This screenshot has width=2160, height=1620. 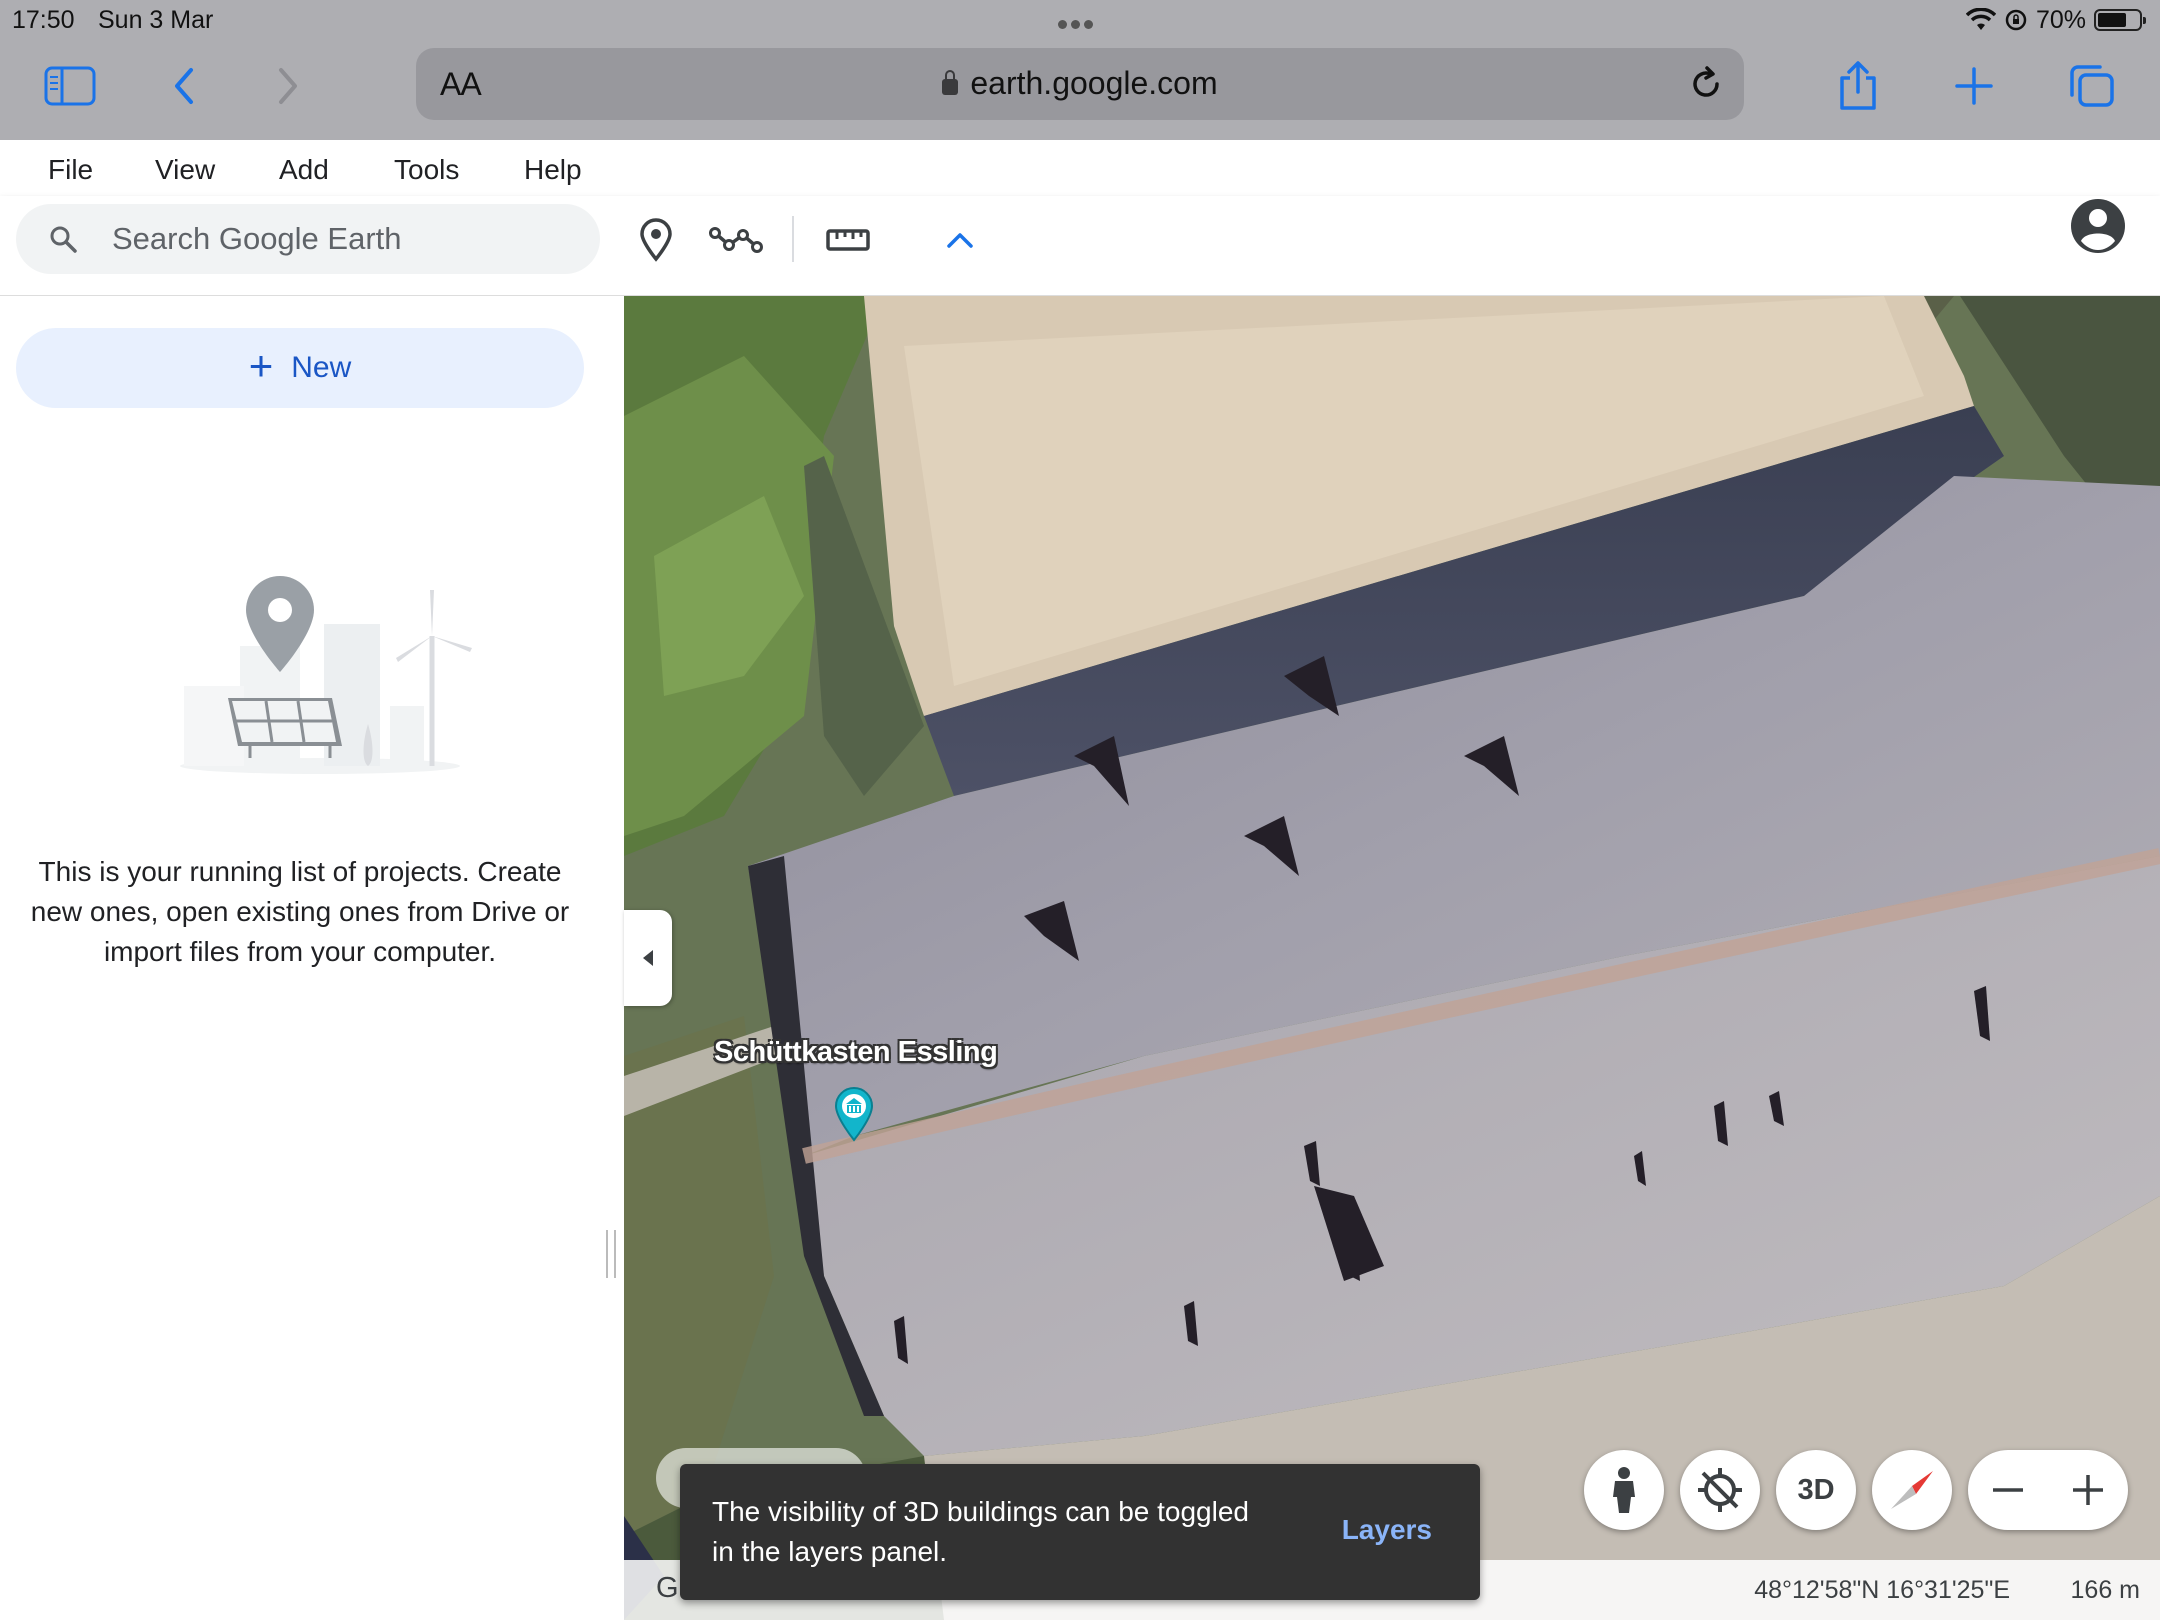 What do you see at coordinates (950, 82) in the screenshot?
I see `lock-icon` at bounding box center [950, 82].